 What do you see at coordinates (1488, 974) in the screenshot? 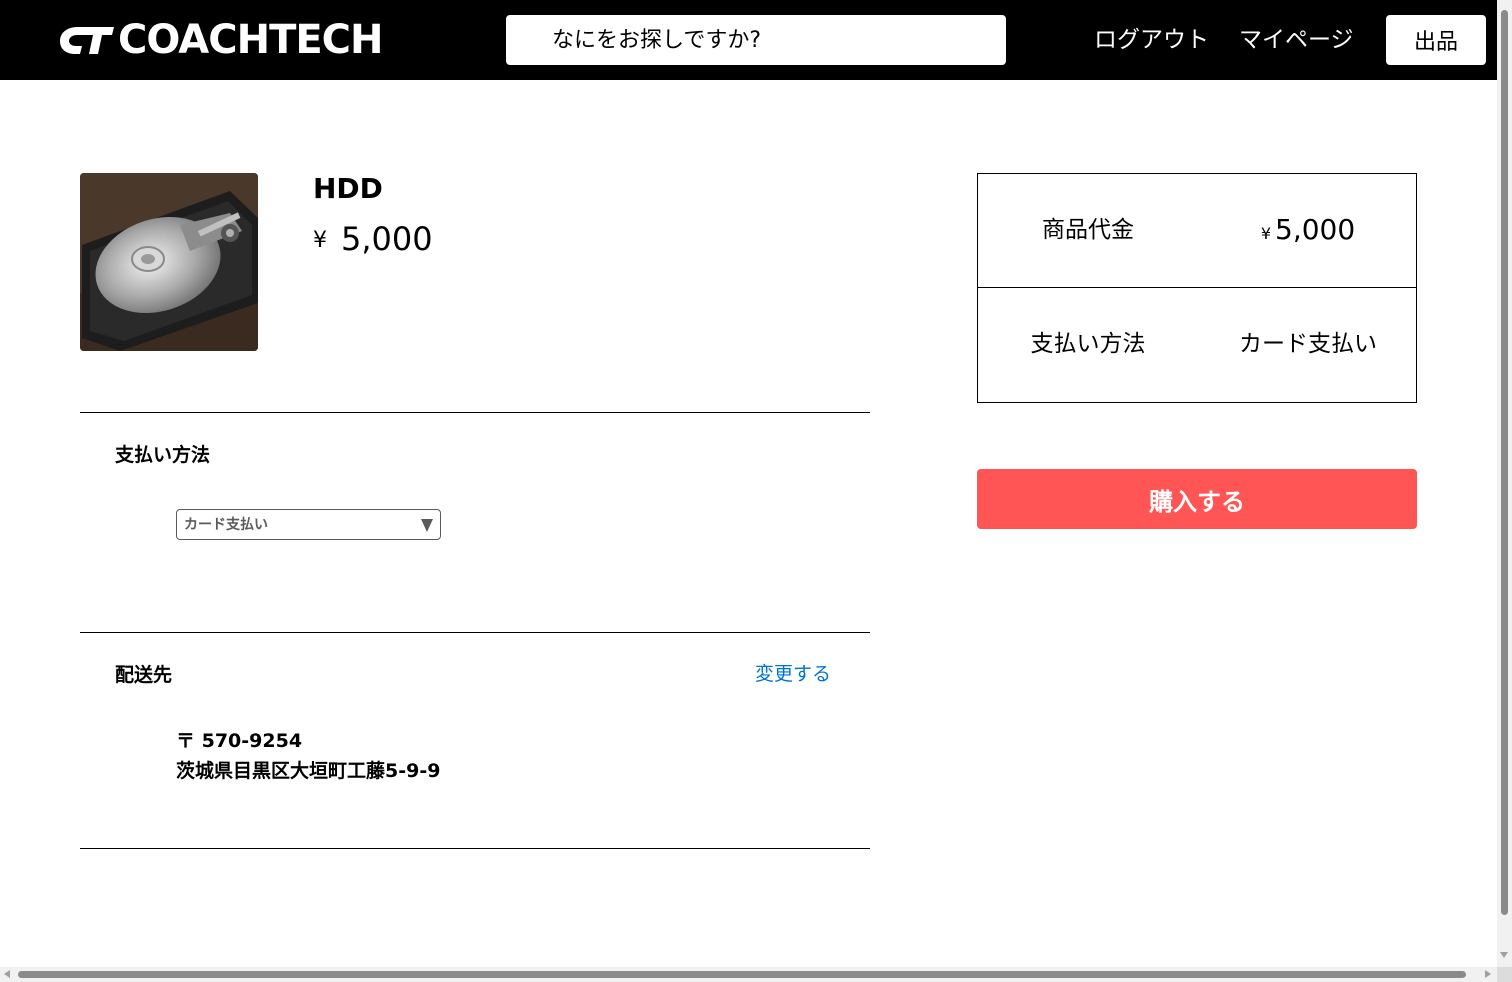
I see `scroll-right-arrow-icon` at bounding box center [1488, 974].